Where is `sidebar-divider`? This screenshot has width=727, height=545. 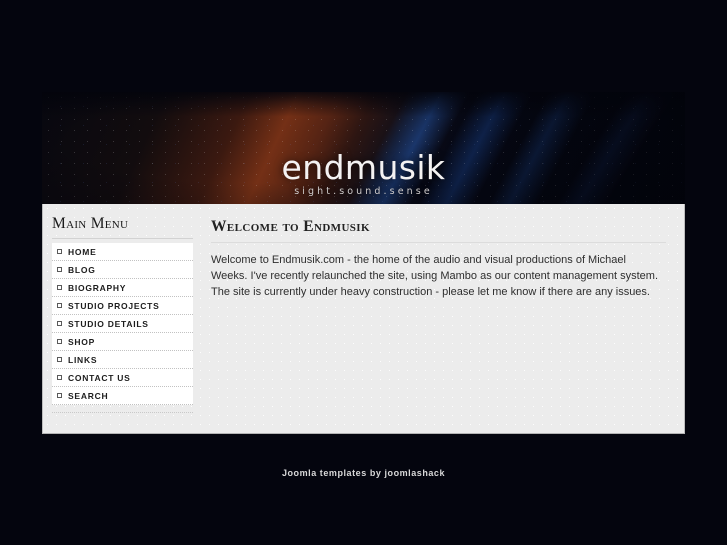 sidebar-divider is located at coordinates (122, 412).